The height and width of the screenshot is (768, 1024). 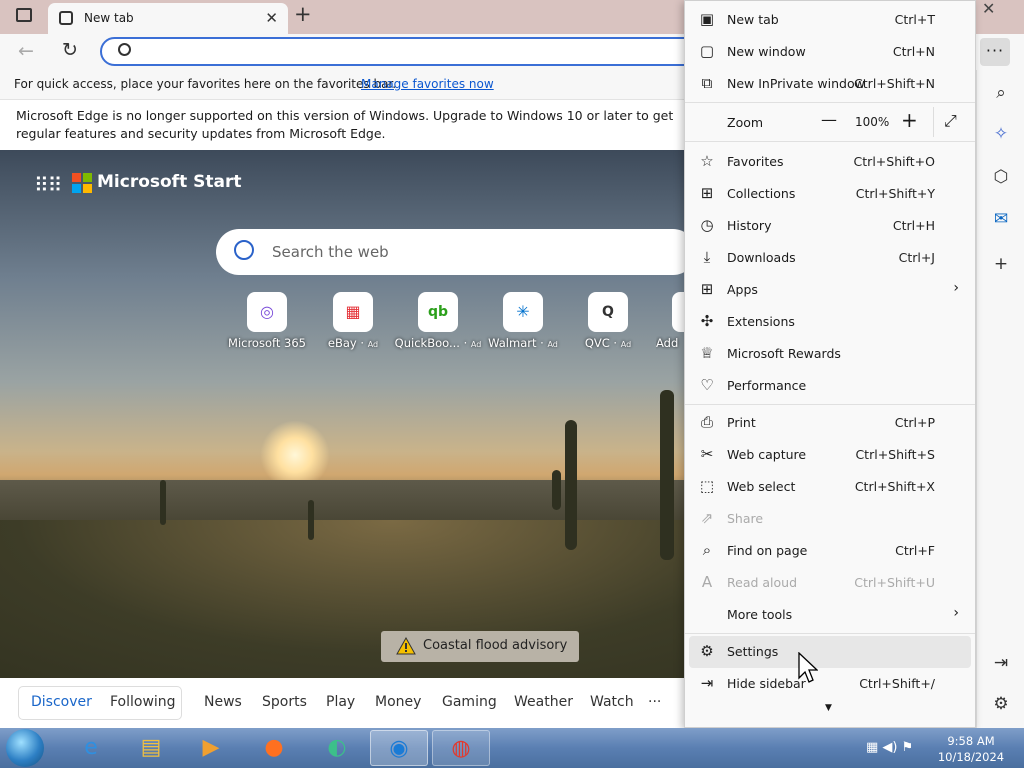 What do you see at coordinates (830, 551) in the screenshot?
I see `menu-item-find-on-page: ⌕ Find on page Ctrl+F` at bounding box center [830, 551].